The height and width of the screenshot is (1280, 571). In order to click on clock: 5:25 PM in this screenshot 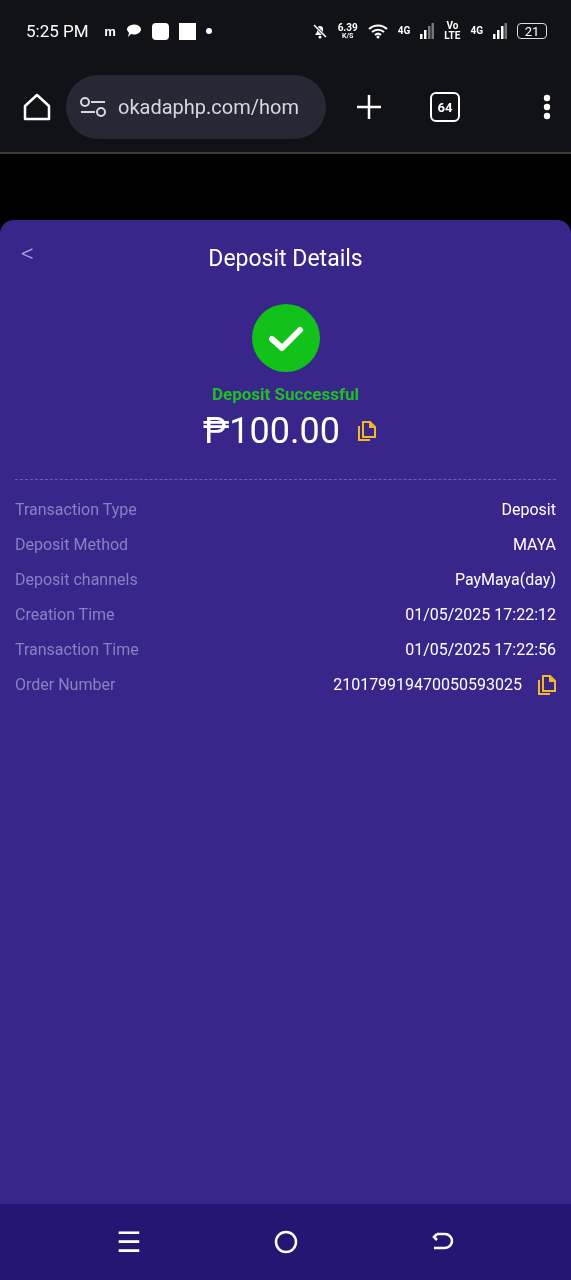, I will do `click(57, 31)`.